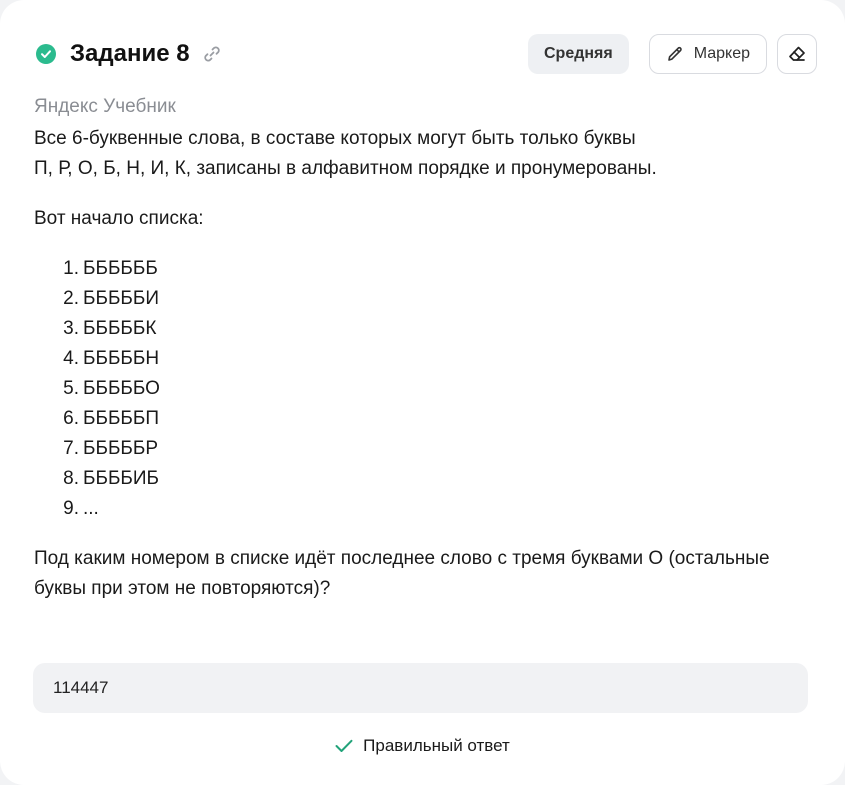  What do you see at coordinates (182, 588) in the screenshot?
I see `question-line-2: буквы при этом не повторяются)?` at bounding box center [182, 588].